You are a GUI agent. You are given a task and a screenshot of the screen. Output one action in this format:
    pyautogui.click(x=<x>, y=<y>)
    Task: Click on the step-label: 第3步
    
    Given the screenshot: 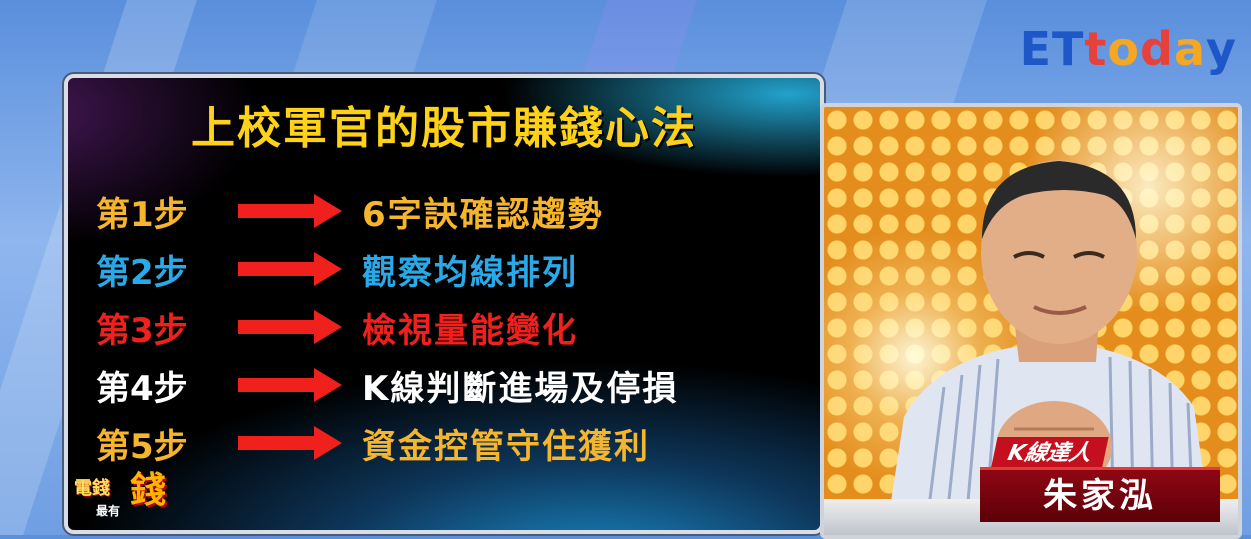 What is the action you would take?
    pyautogui.click(x=142, y=330)
    